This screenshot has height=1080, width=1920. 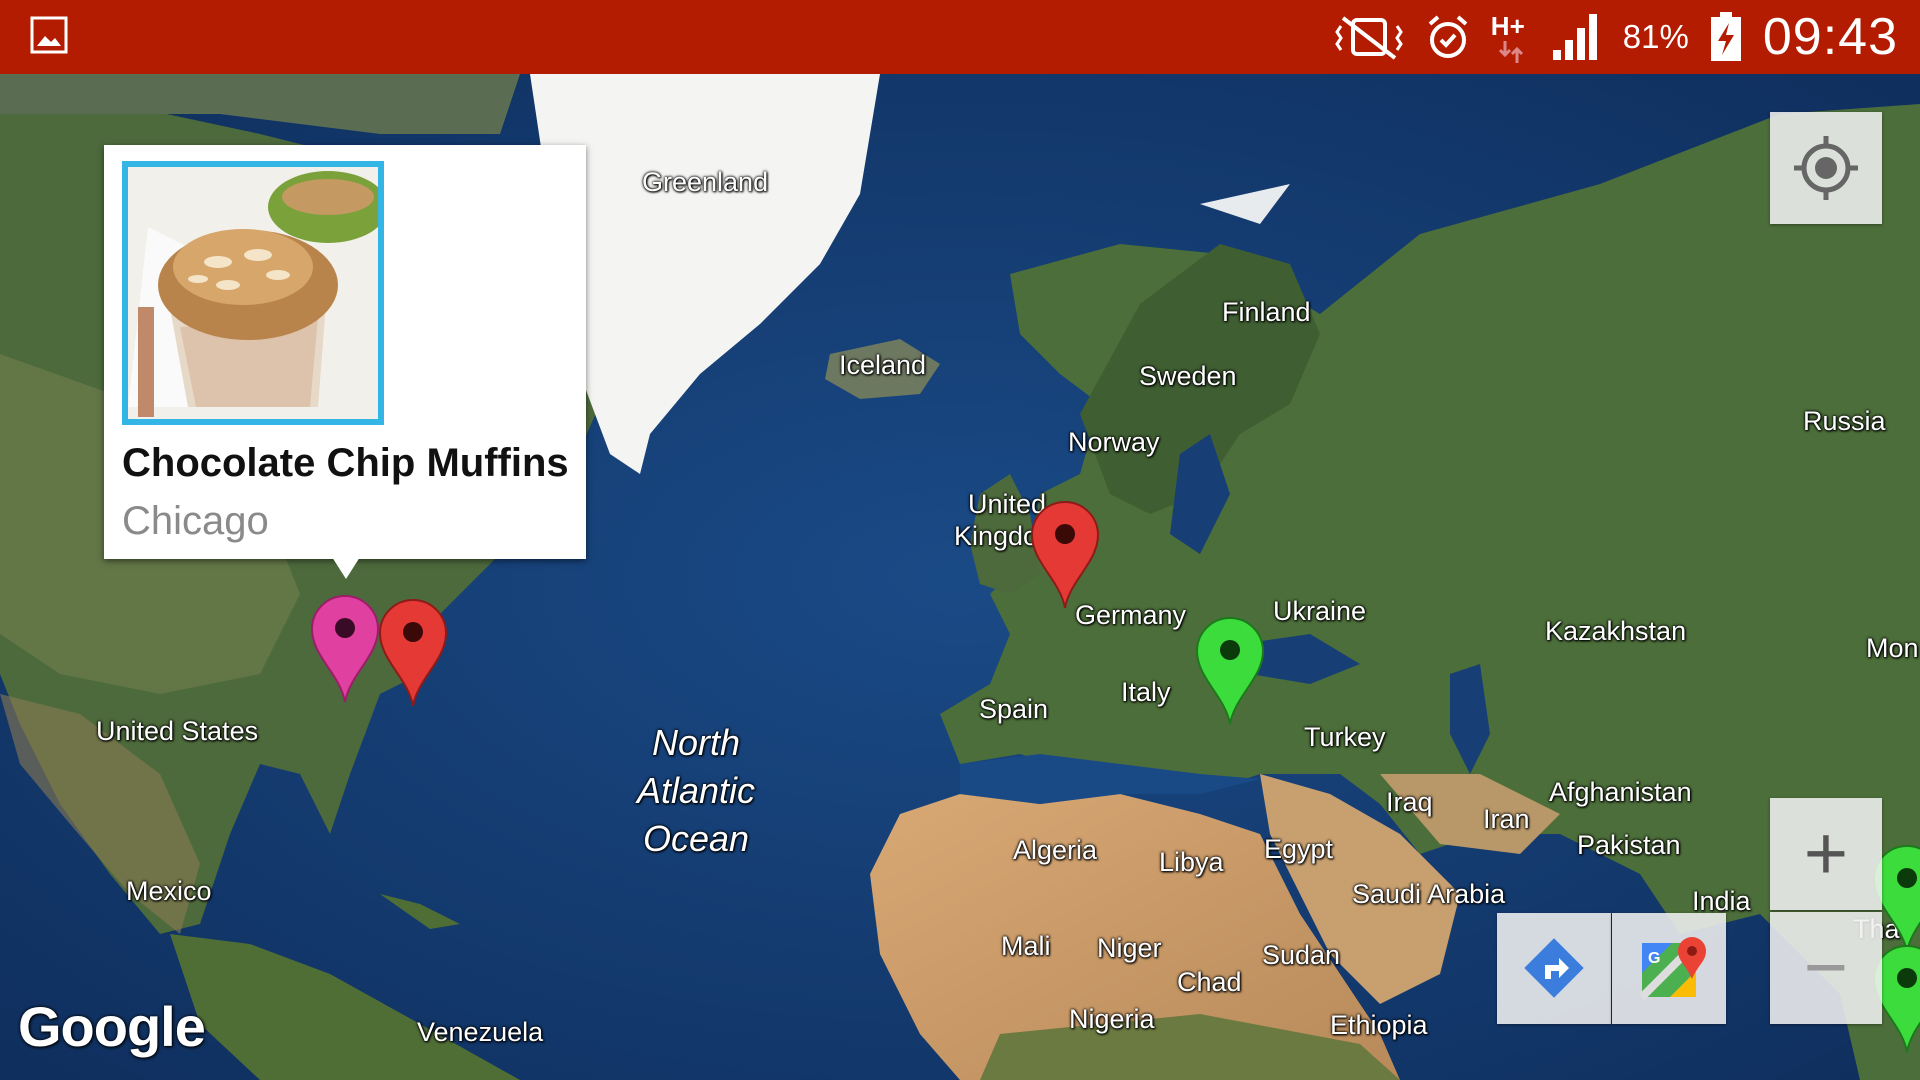 I want to click on recipe-photo, so click(x=253, y=293).